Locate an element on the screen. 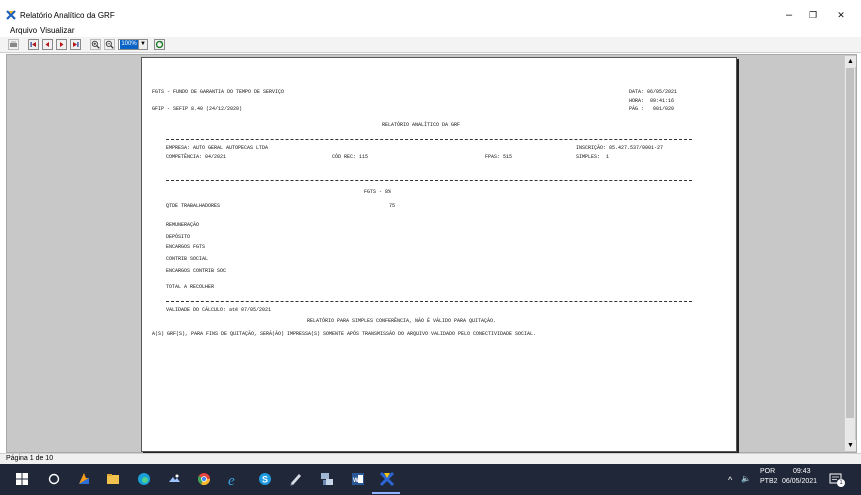 The width and height of the screenshot is (861, 495). clock-time: 09:43 is located at coordinates (802, 471).